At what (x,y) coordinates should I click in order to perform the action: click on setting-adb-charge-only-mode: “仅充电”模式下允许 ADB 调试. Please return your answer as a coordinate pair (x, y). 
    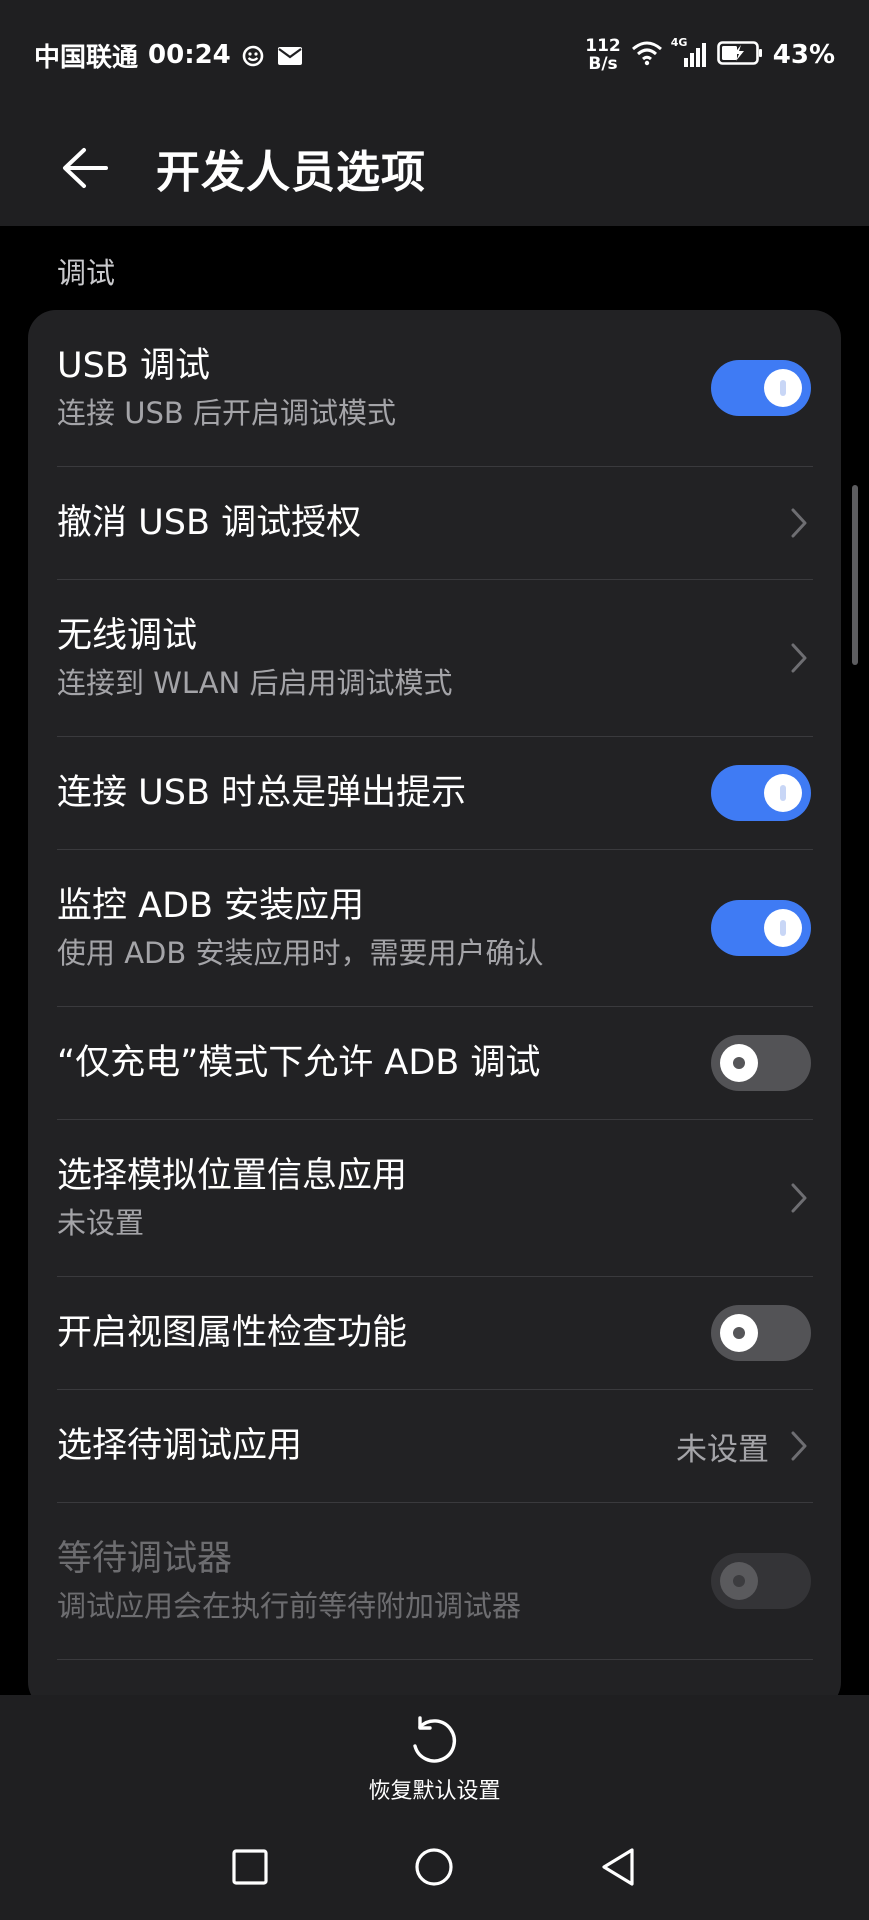
    Looking at the image, I should click on (434, 1063).